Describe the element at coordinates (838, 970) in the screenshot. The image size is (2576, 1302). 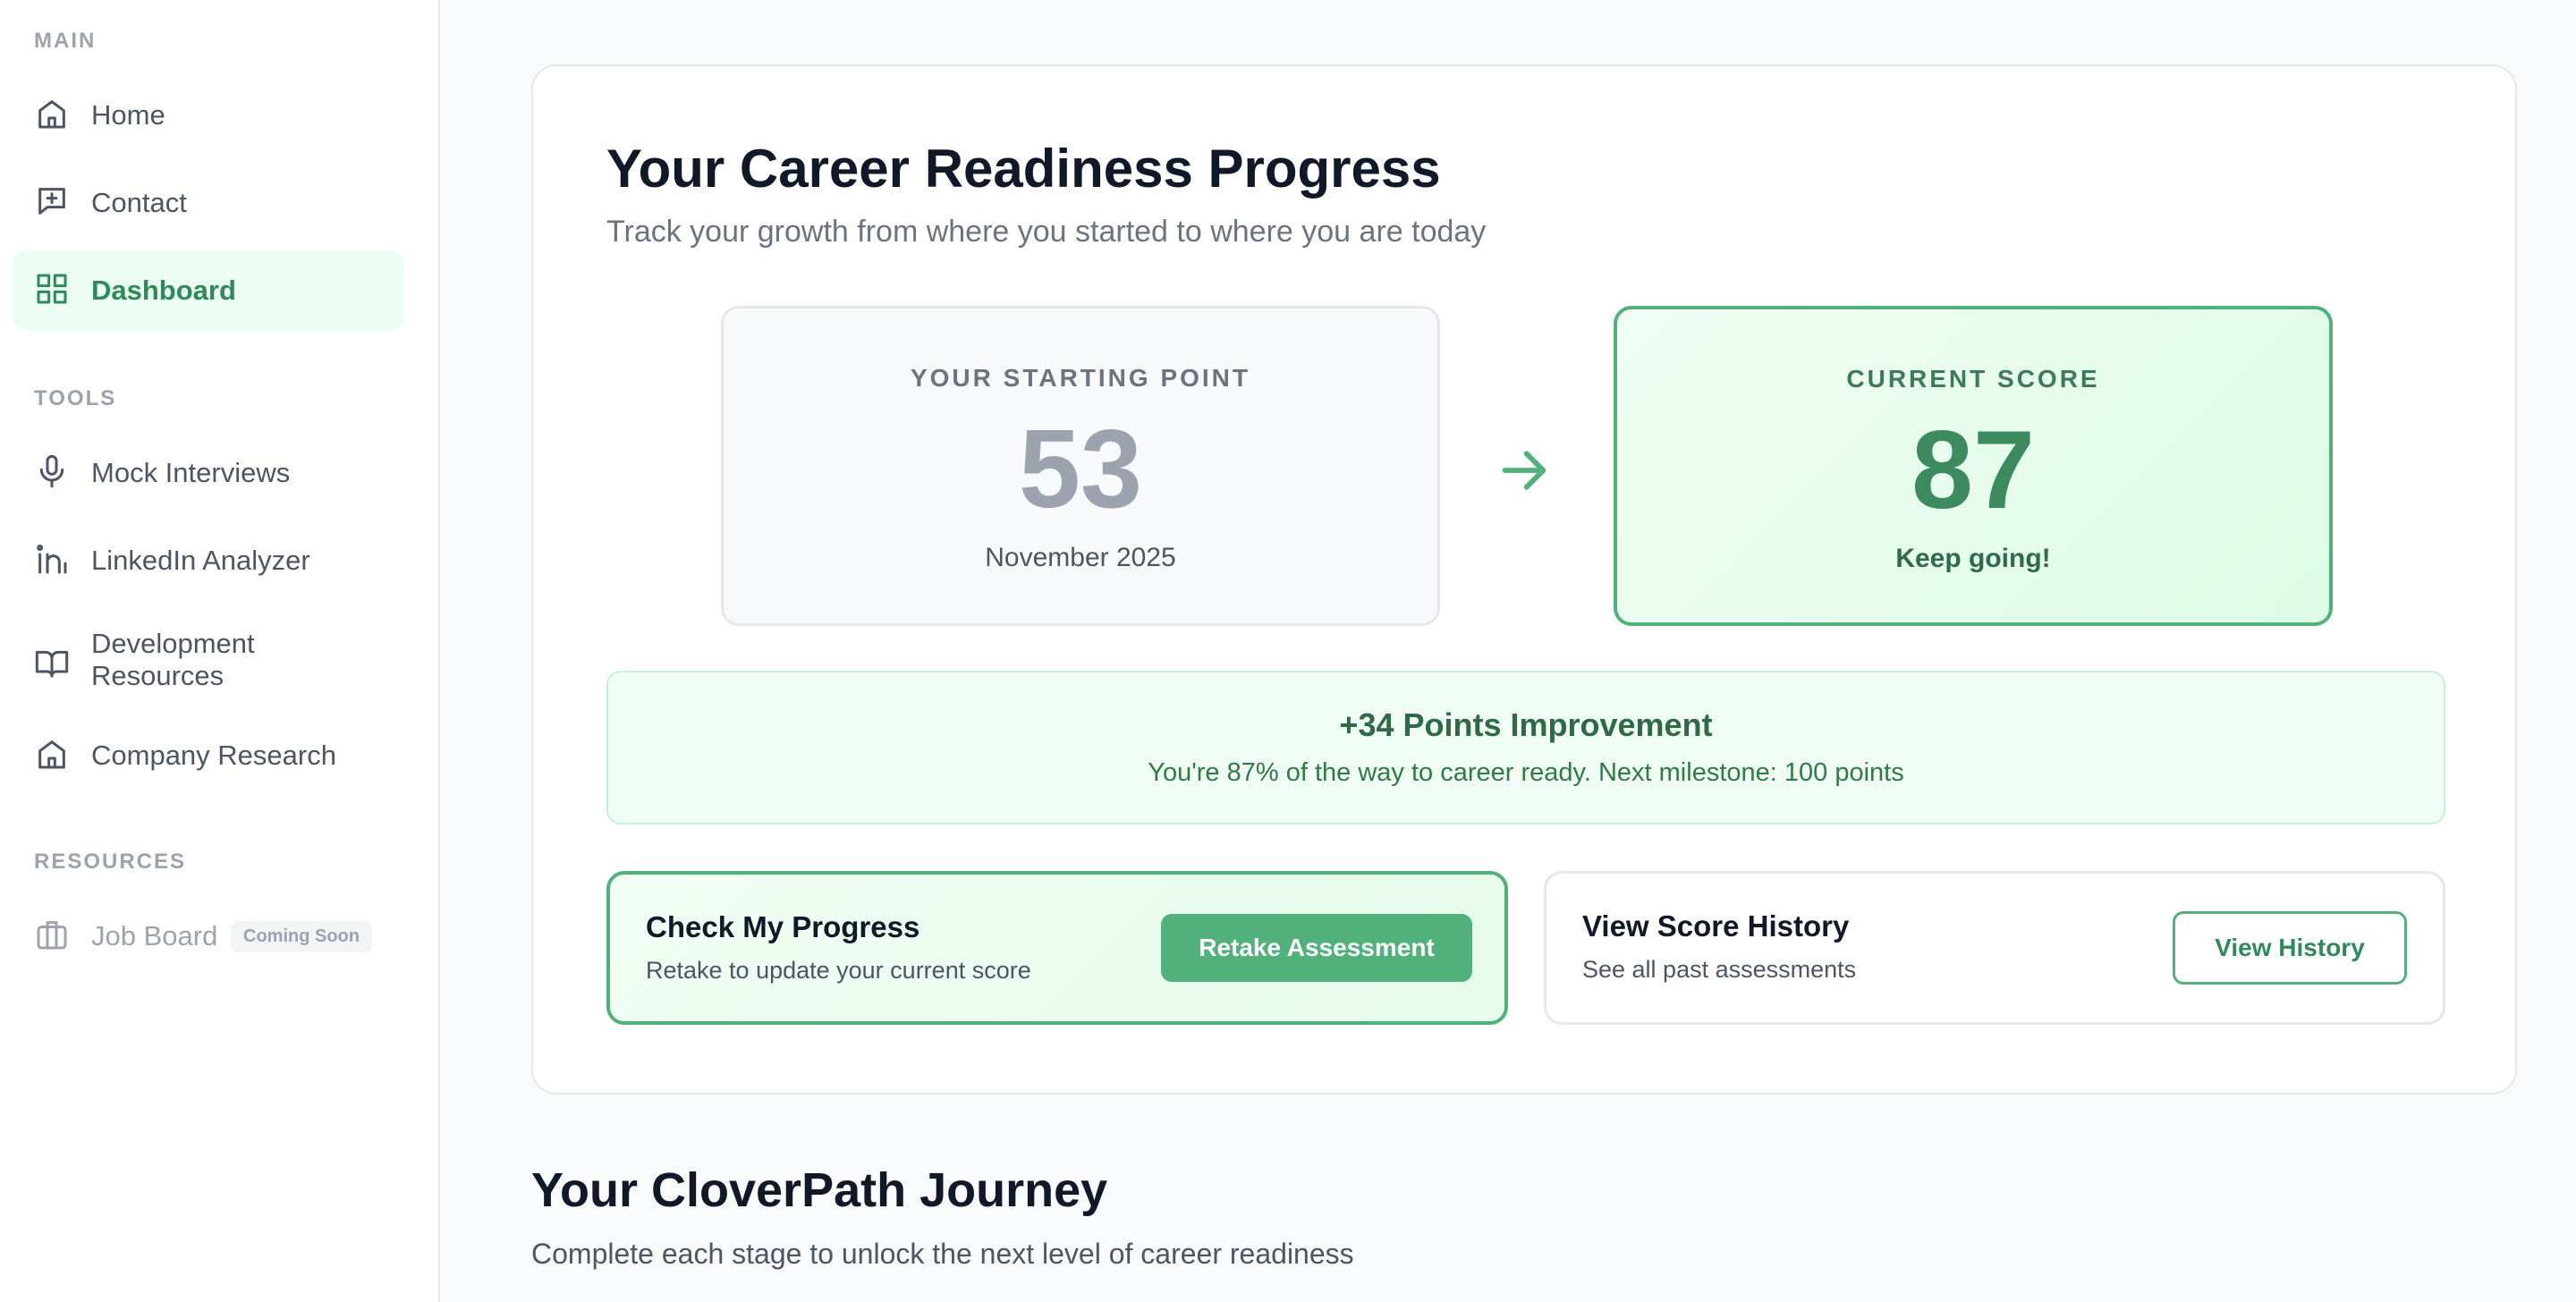
I see `check-progress-text: Retake to update your current score` at that location.